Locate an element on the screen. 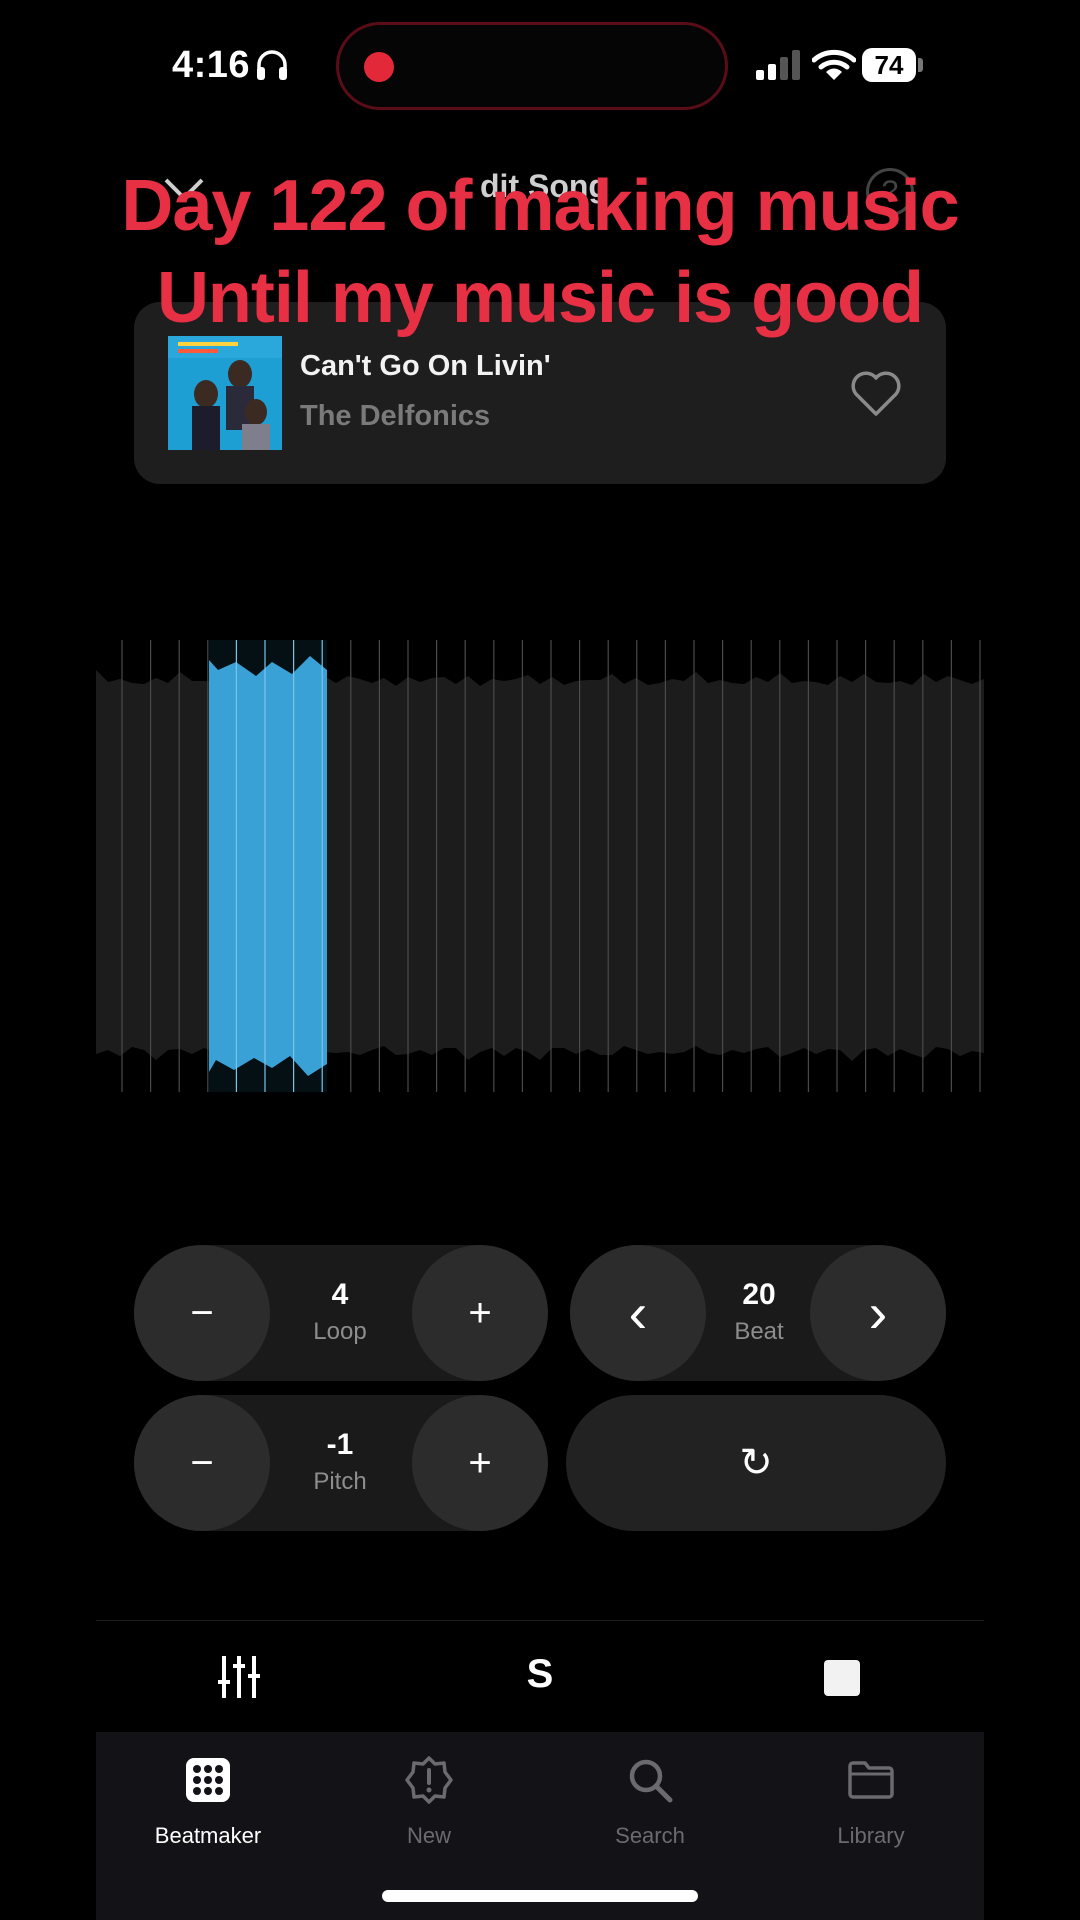 The width and height of the screenshot is (1080, 1920). tab-label: Library is located at coordinates (871, 1835).